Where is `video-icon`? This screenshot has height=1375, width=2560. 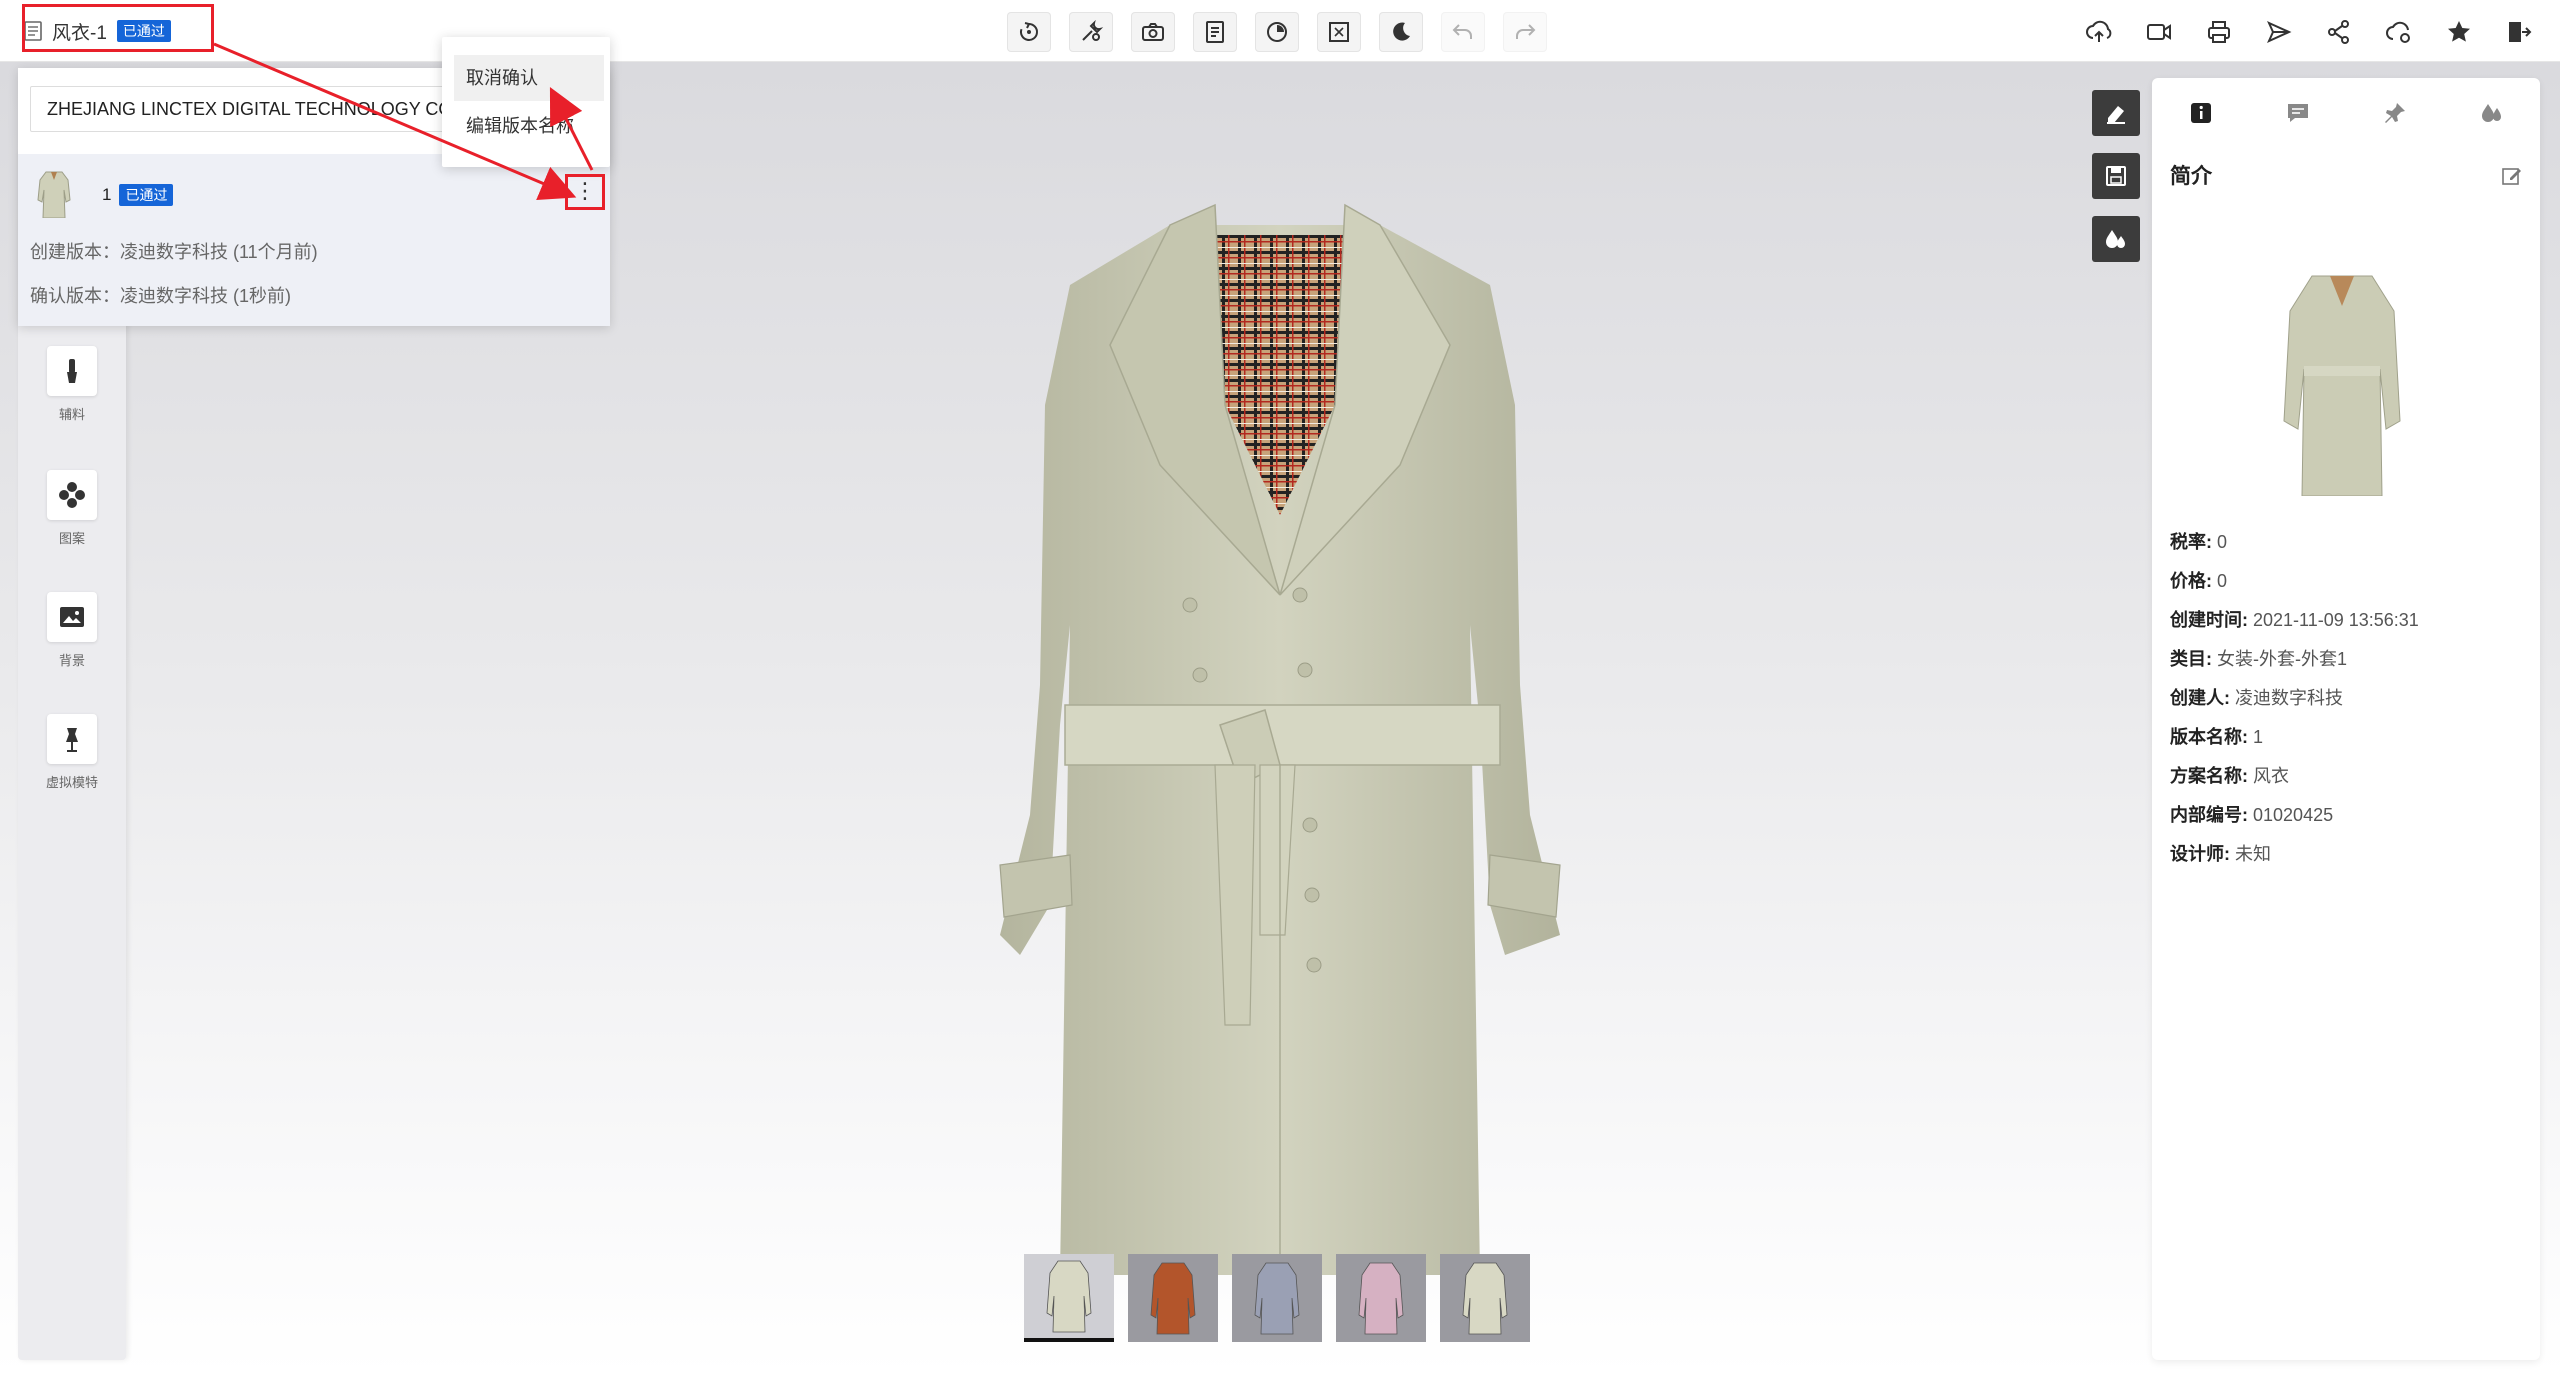 video-icon is located at coordinates (2159, 32).